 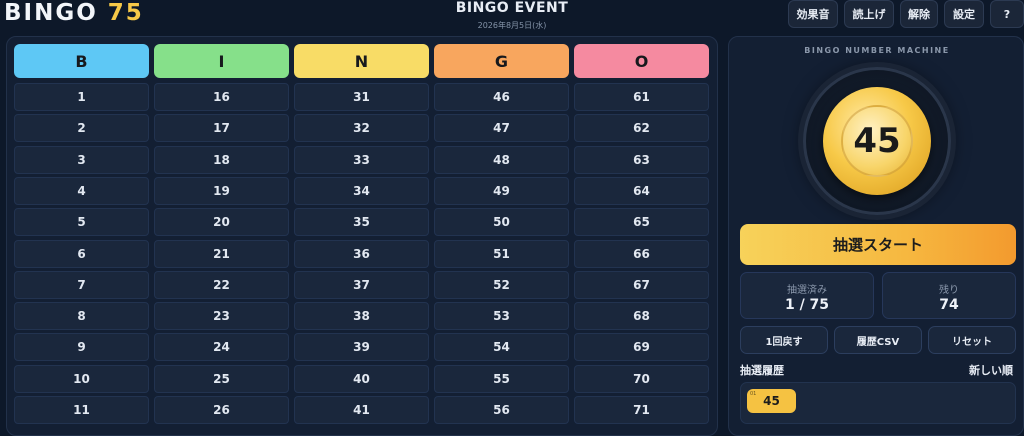 I want to click on number-cell: 10, so click(x=81, y=378).